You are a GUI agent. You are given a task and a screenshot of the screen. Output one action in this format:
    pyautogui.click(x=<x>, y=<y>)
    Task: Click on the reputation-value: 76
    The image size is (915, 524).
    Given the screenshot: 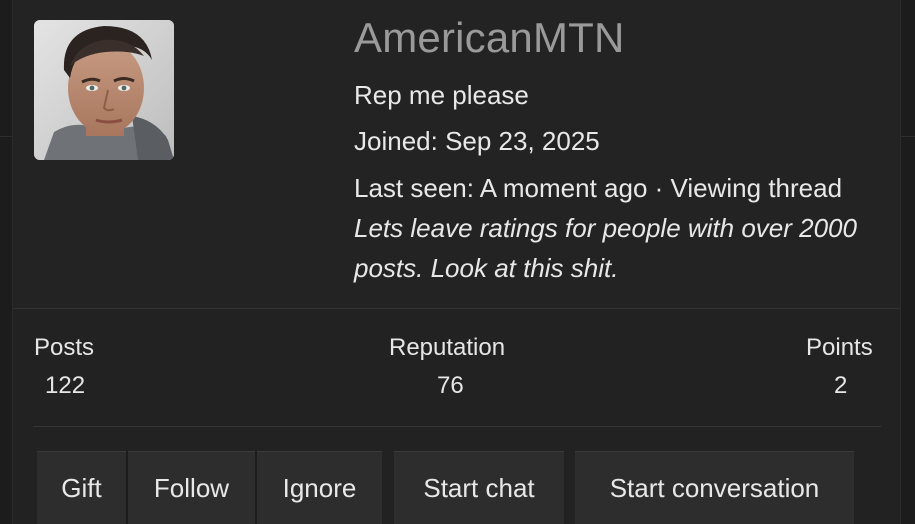 What is the action you would take?
    pyautogui.click(x=450, y=386)
    